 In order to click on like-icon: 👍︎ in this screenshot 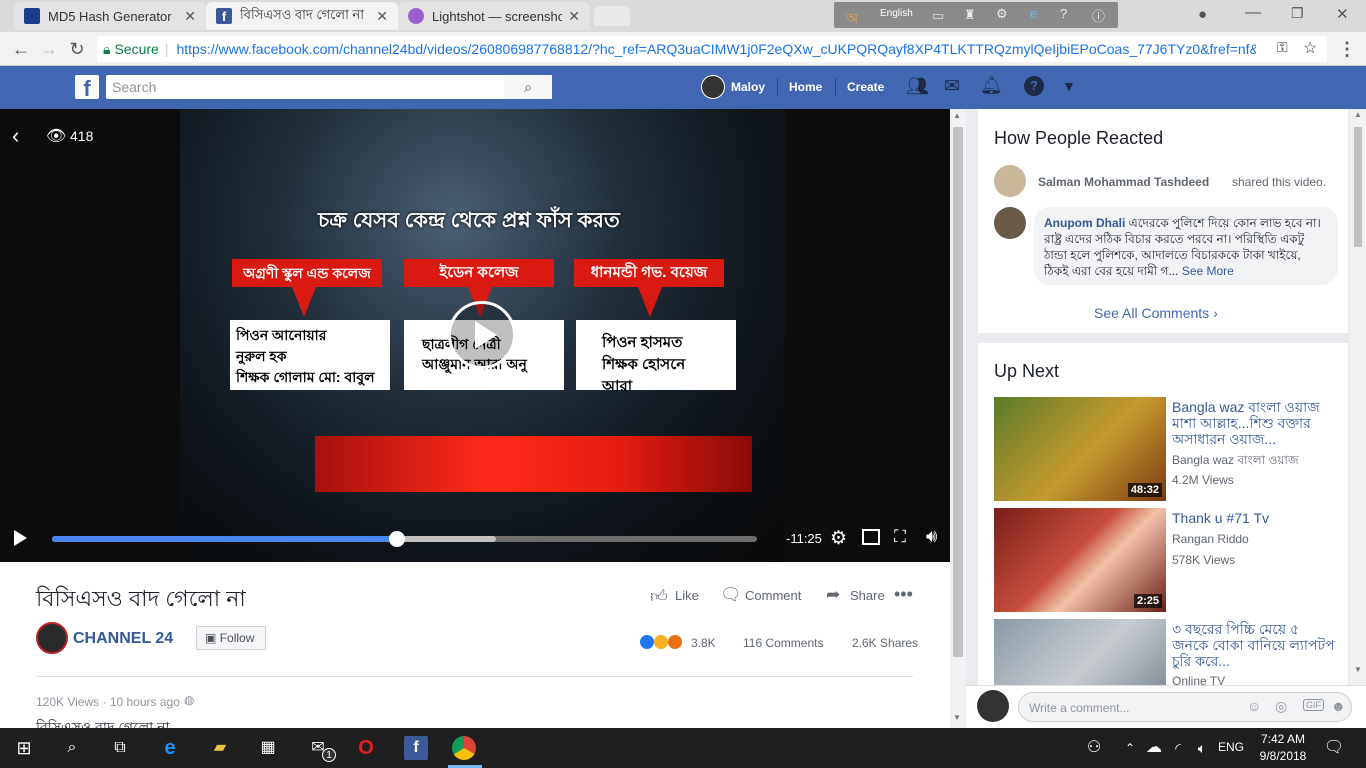, I will do `click(659, 596)`.